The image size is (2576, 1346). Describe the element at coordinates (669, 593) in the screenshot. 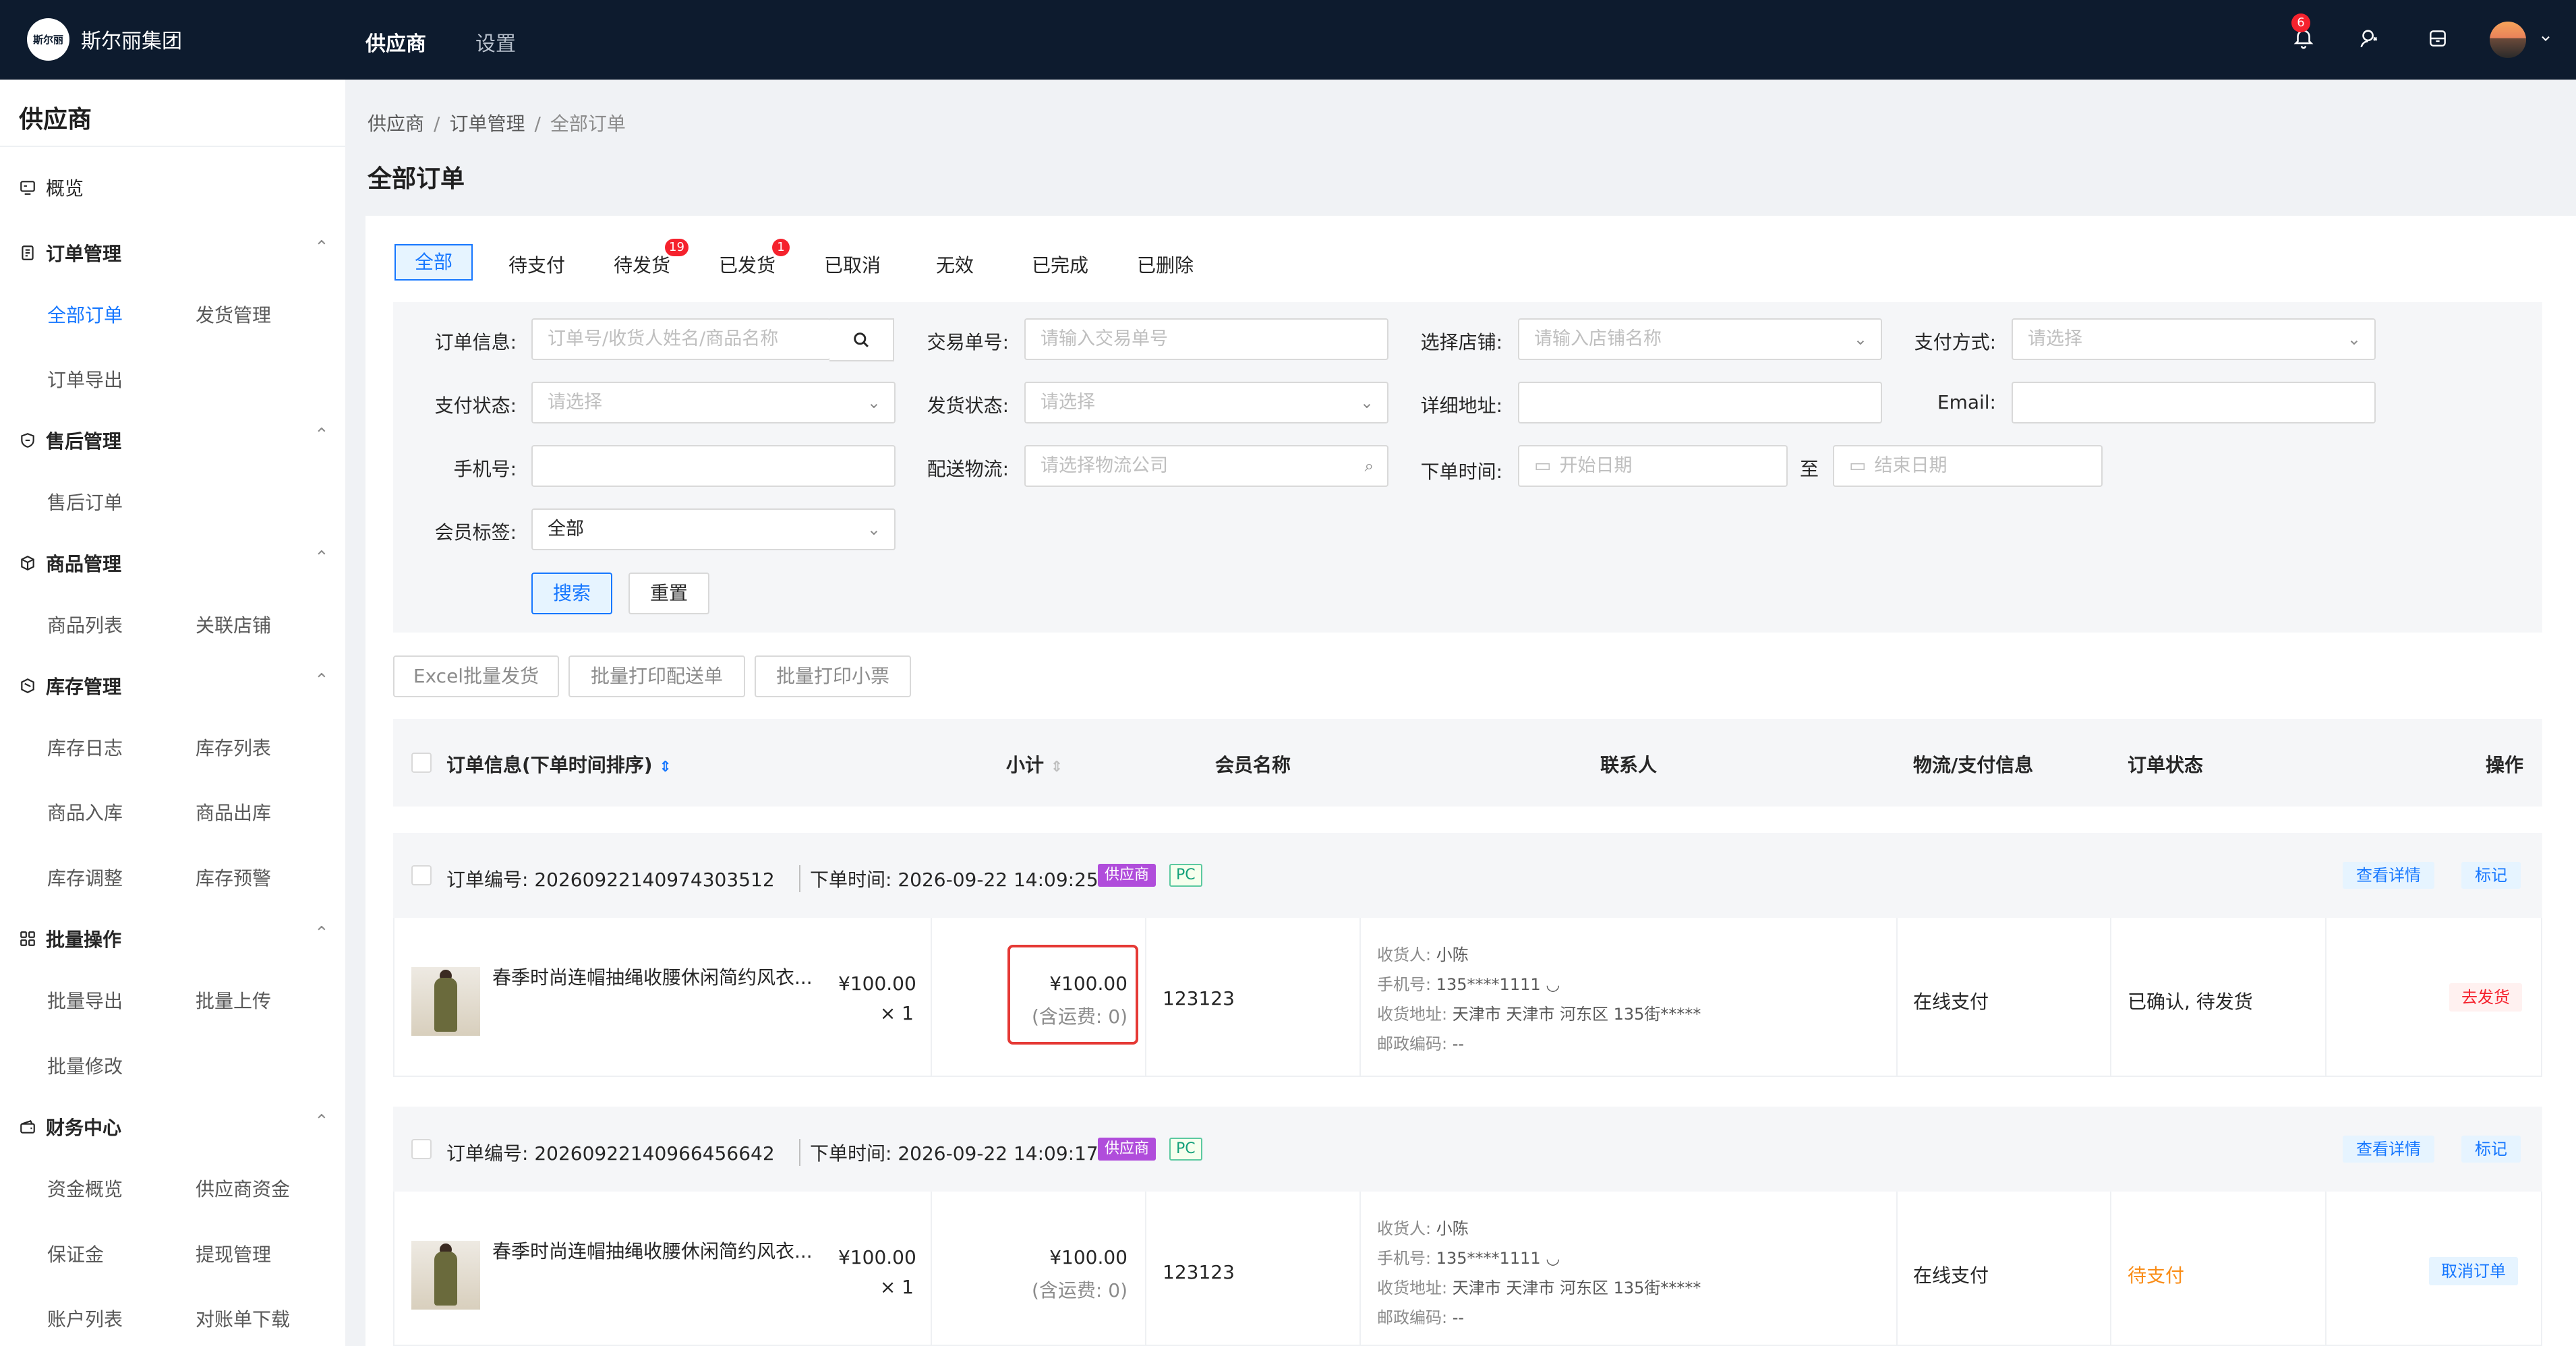

I see `reset-button: 重置` at that location.